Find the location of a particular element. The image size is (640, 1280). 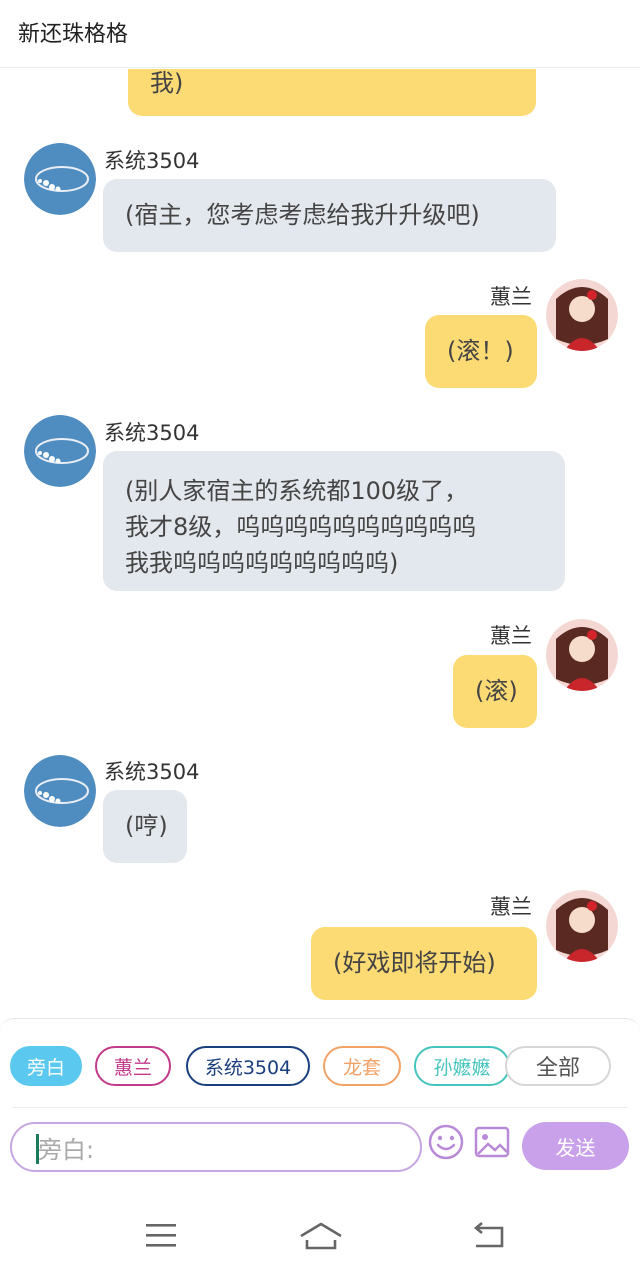

input-placeholder: 旁白: is located at coordinates (66, 1149).